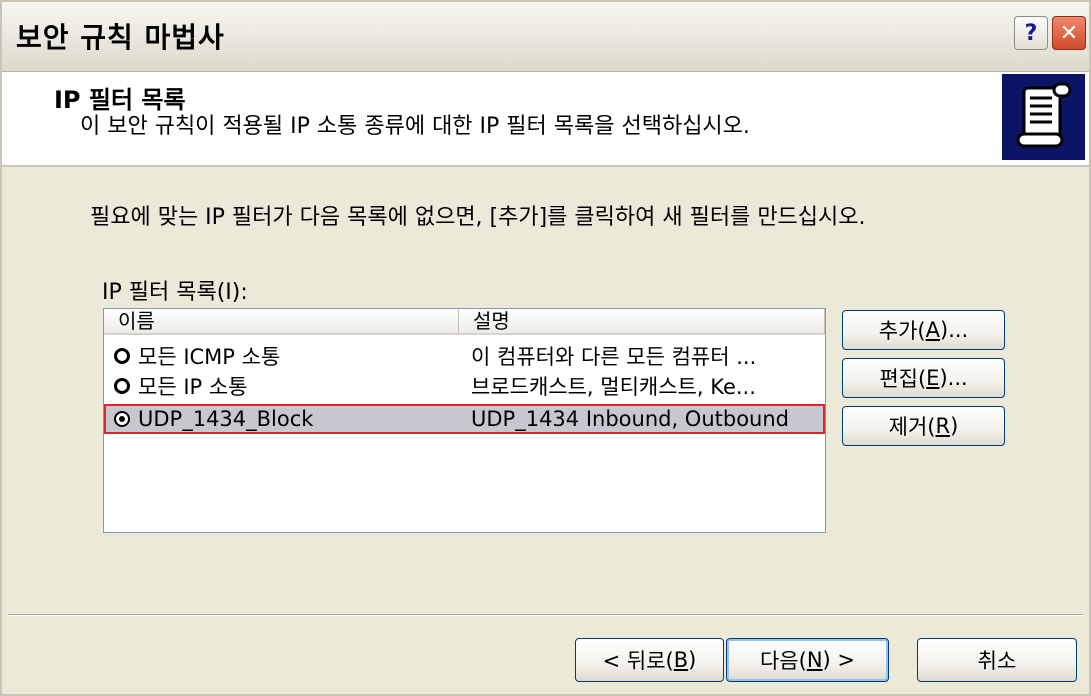 The width and height of the screenshot is (1091, 696). Describe the element at coordinates (630, 419) in the screenshot. I see `row-description: UDP_1434 Inbound, Outbound` at that location.